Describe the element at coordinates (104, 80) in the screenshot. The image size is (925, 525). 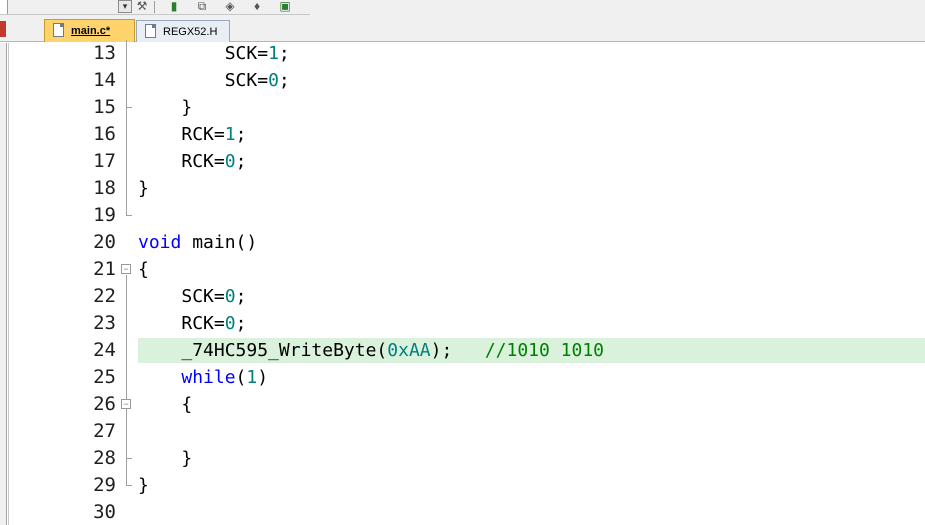
I see `line-number: 14` at that location.